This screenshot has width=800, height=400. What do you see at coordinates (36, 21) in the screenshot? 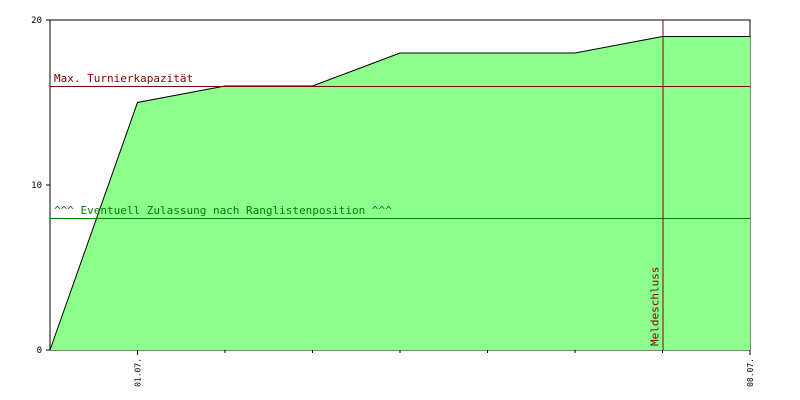
I see `y-tick-label: 20` at bounding box center [36, 21].